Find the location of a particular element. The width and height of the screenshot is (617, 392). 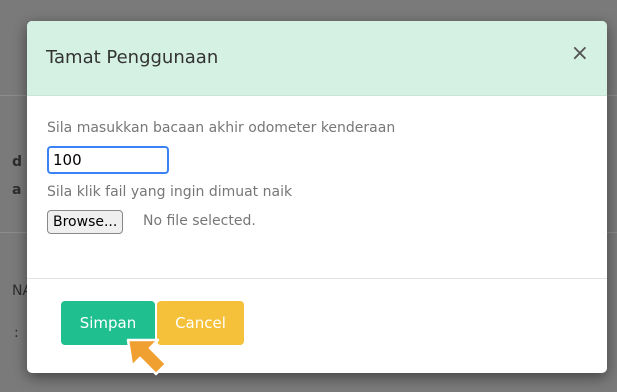

bg-fragment: a is located at coordinates (17, 190).